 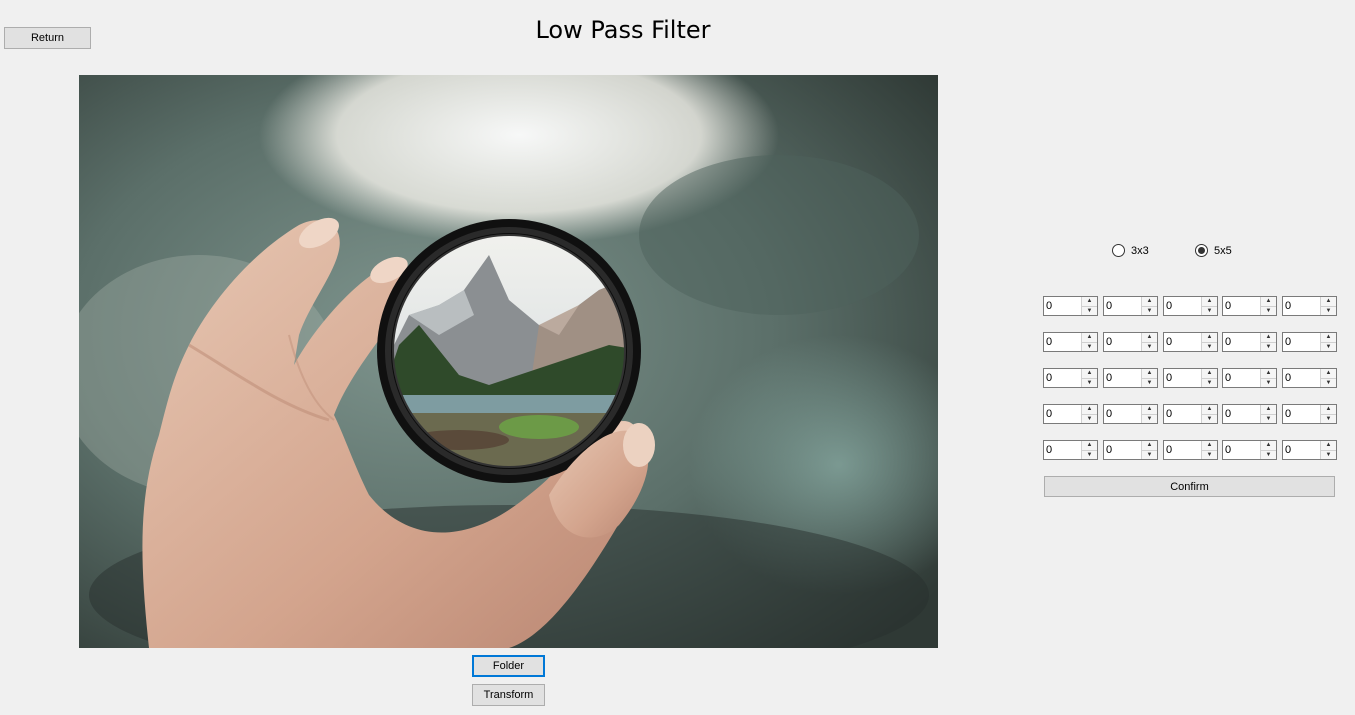 What do you see at coordinates (508, 666) in the screenshot?
I see `folder-button: Folder` at bounding box center [508, 666].